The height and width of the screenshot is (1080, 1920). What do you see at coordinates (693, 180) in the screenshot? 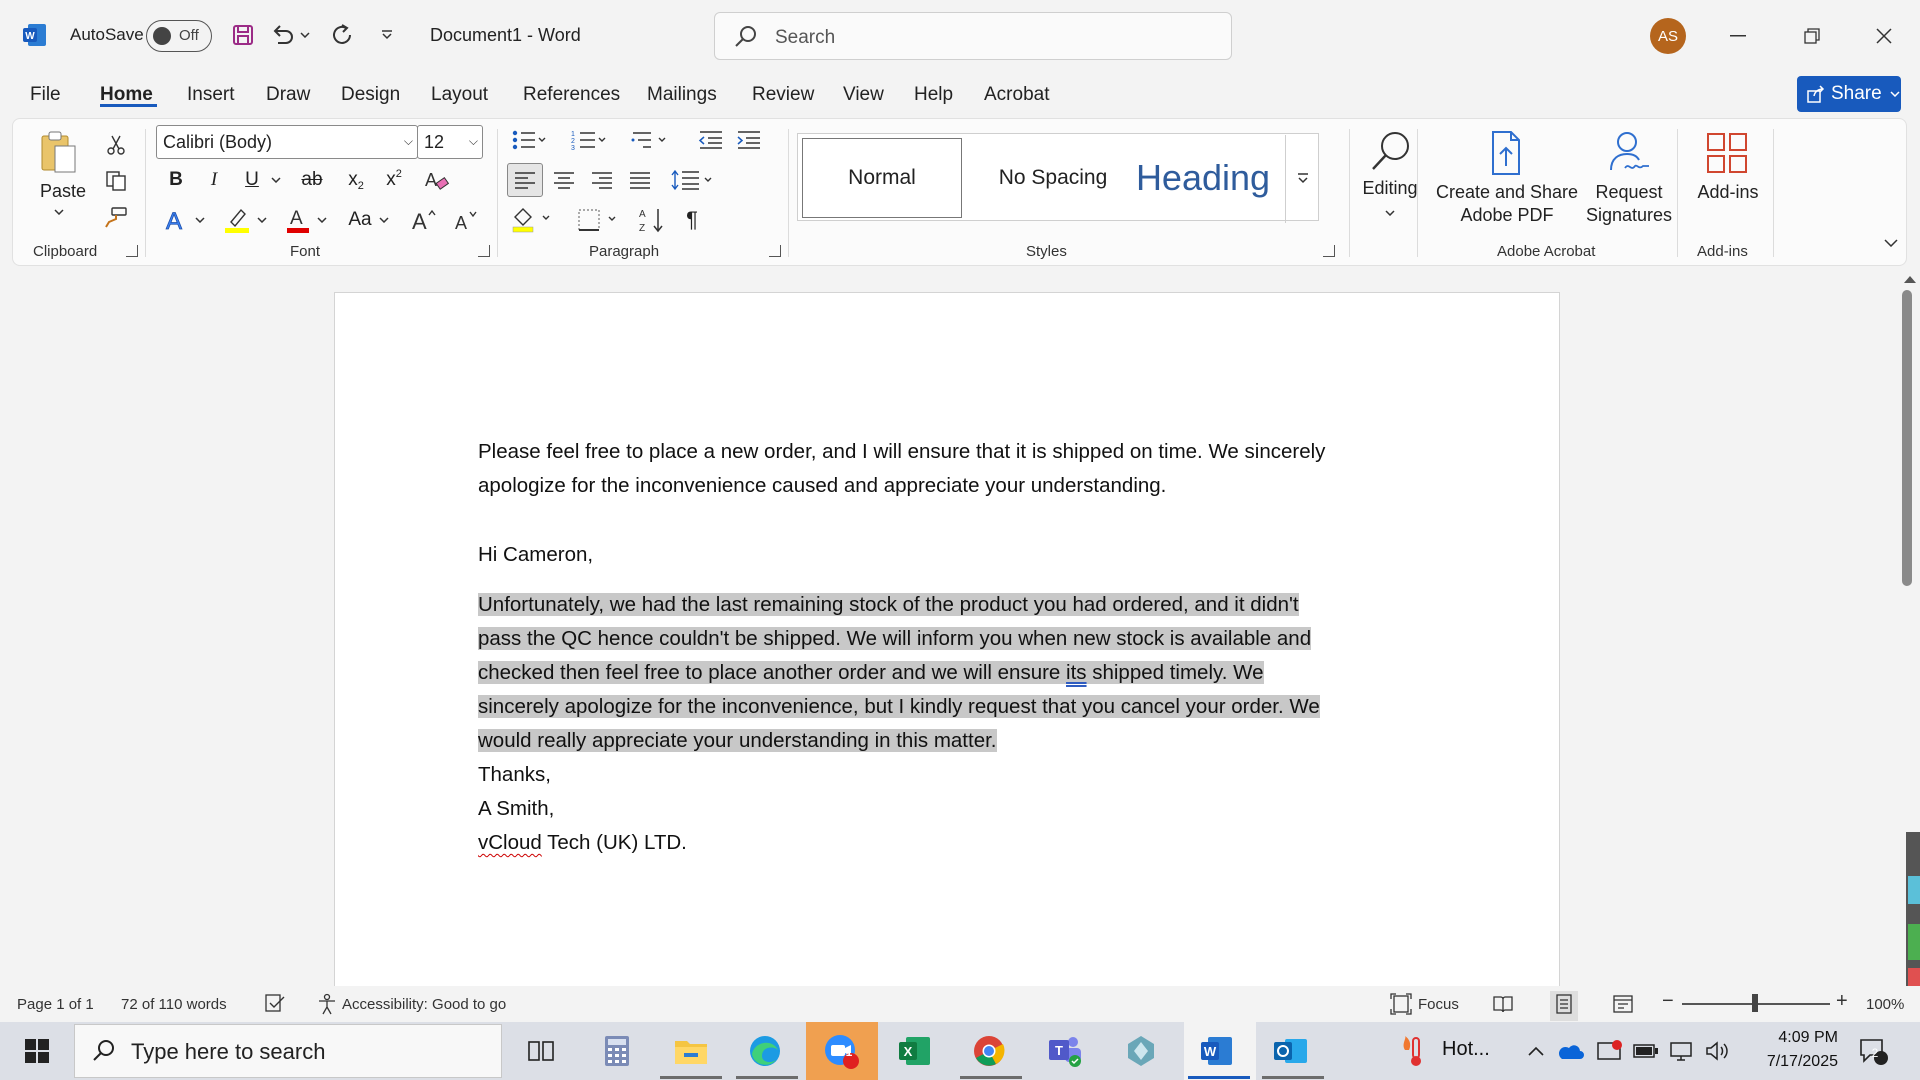
I see `line-spacing-icon` at bounding box center [693, 180].